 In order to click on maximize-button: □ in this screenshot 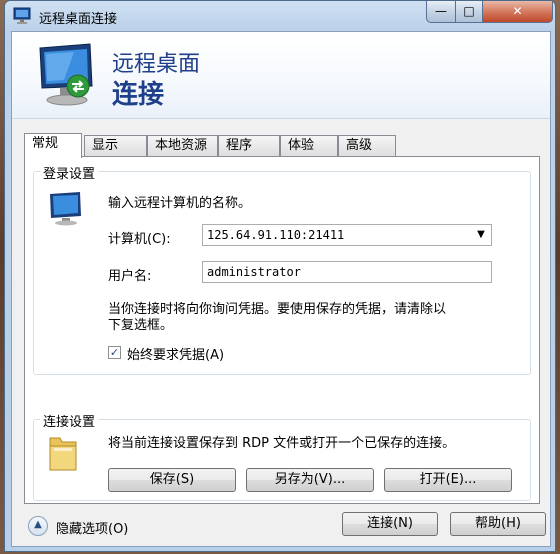, I will do `click(469, 12)`.